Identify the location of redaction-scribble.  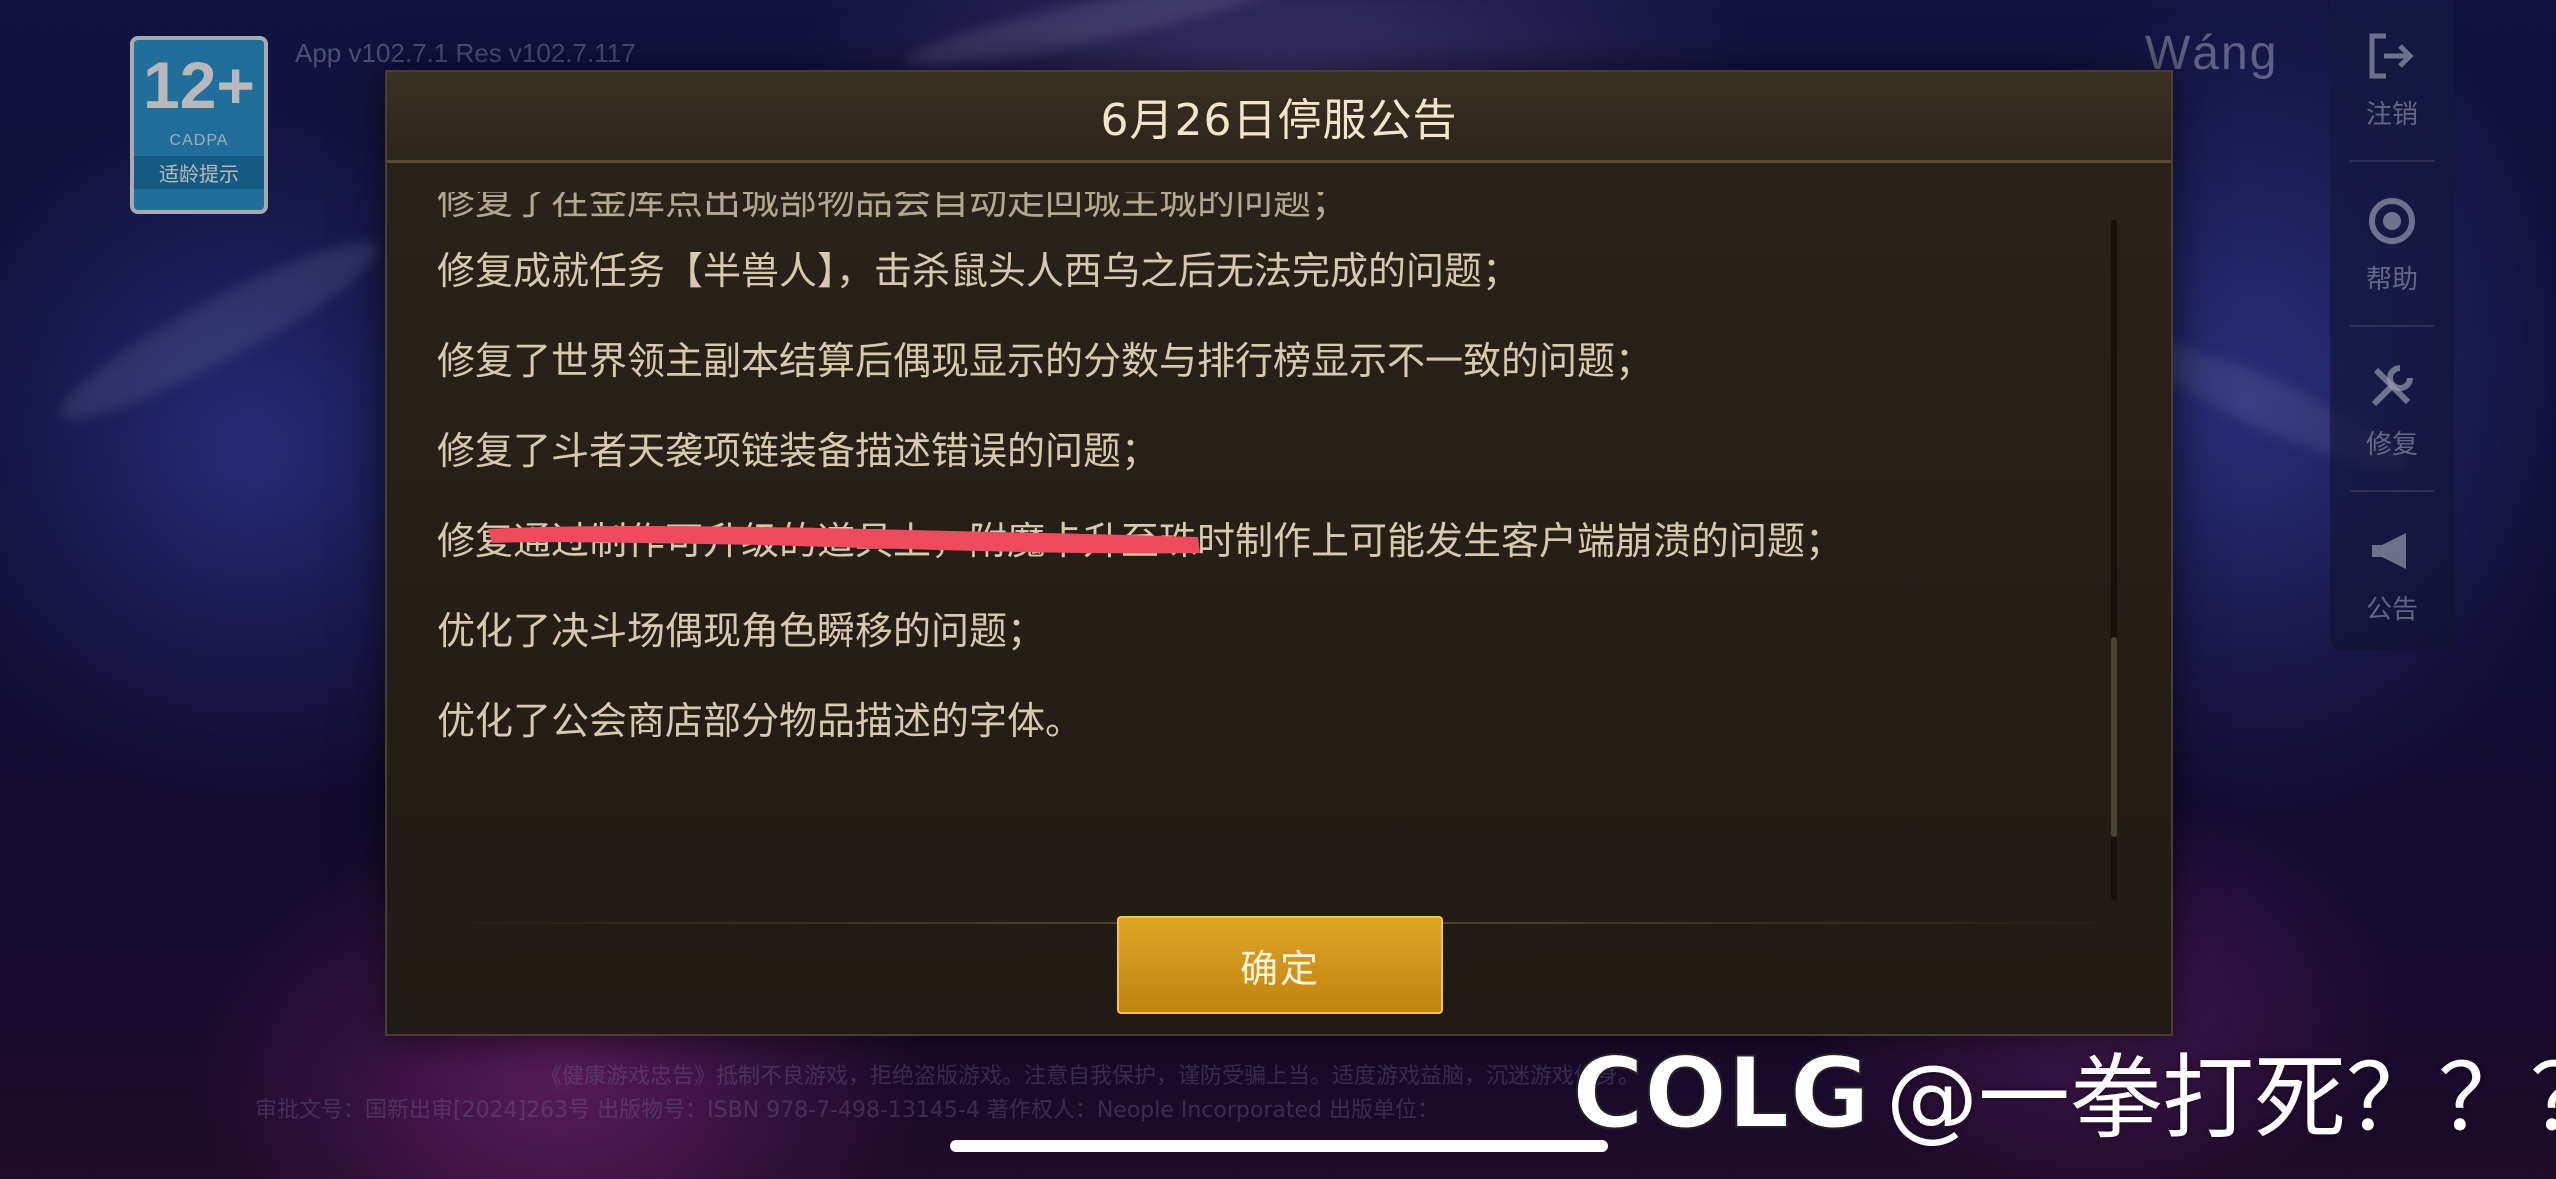
(844, 539).